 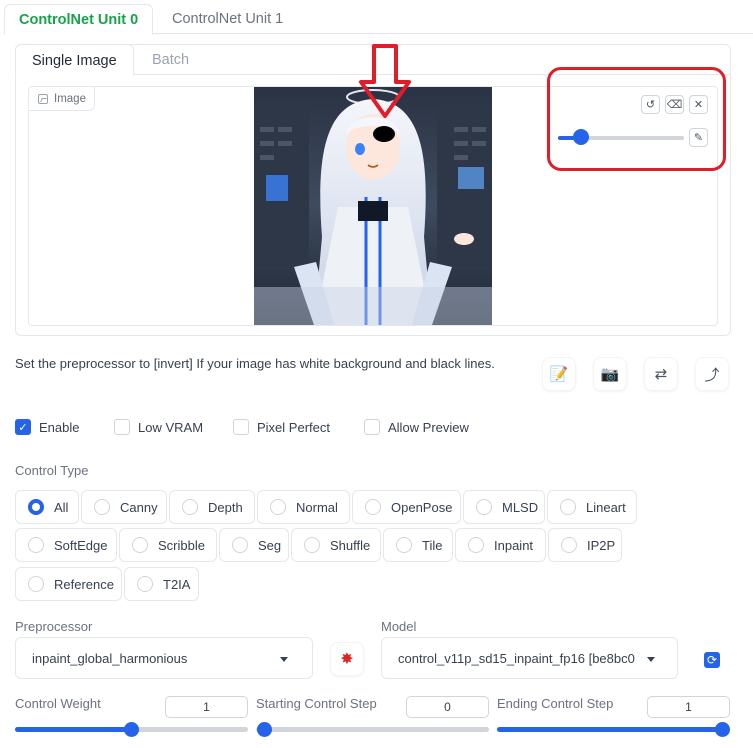 What do you see at coordinates (81, 545) in the screenshot?
I see `option-label: SoftEdge` at bounding box center [81, 545].